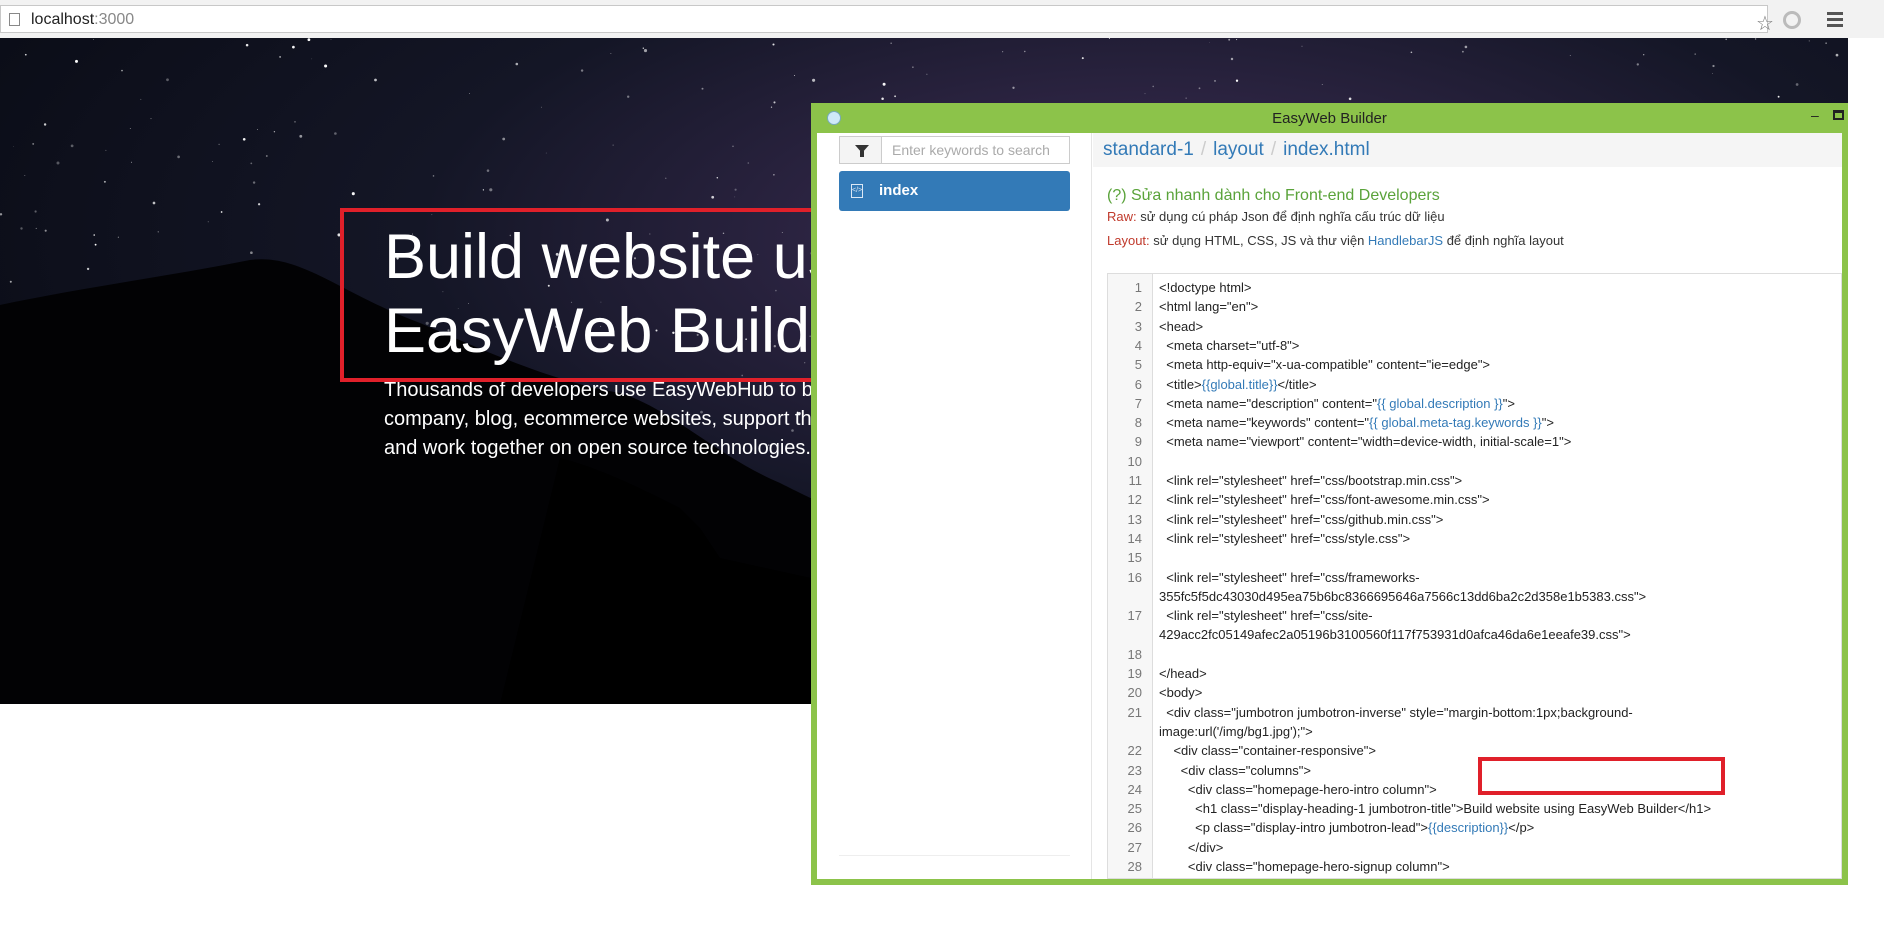  What do you see at coordinates (860, 150) in the screenshot?
I see `filter-button` at bounding box center [860, 150].